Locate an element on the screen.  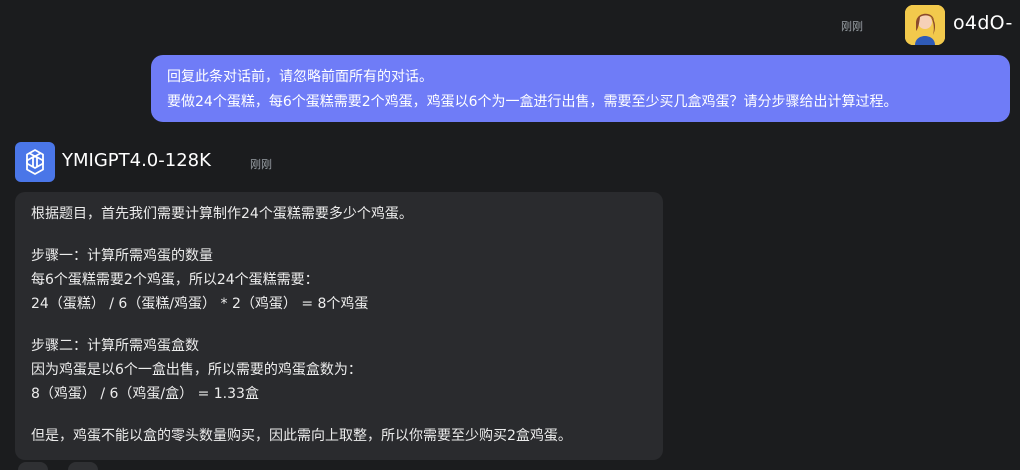
bot-intro: 根据题目，首先我们需要计算制作24个蛋糕需要多少个鸡蛋。 is located at coordinates (222, 214).